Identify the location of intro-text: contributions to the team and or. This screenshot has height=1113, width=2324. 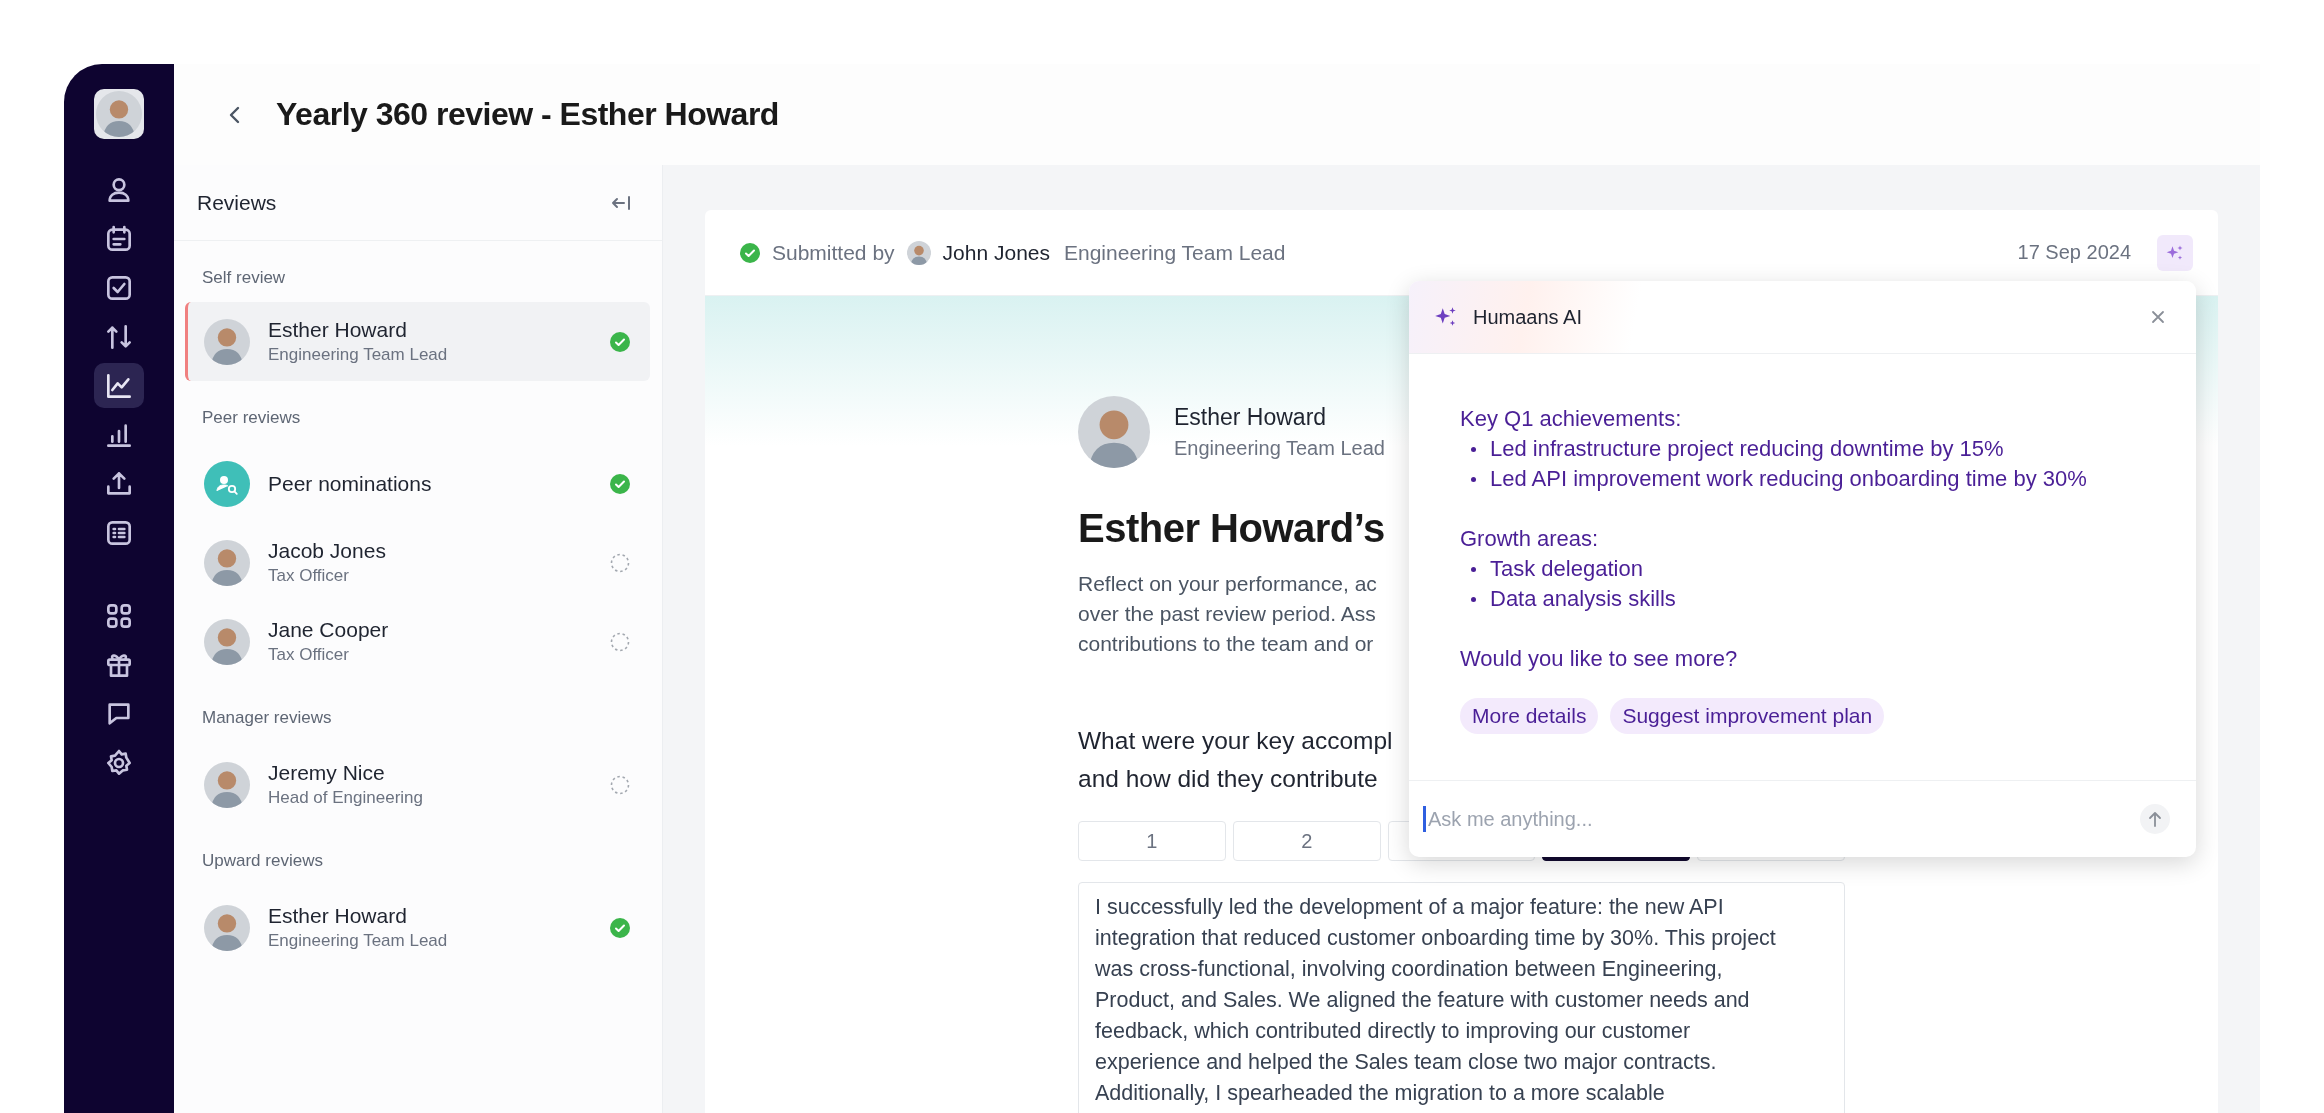
(1226, 644).